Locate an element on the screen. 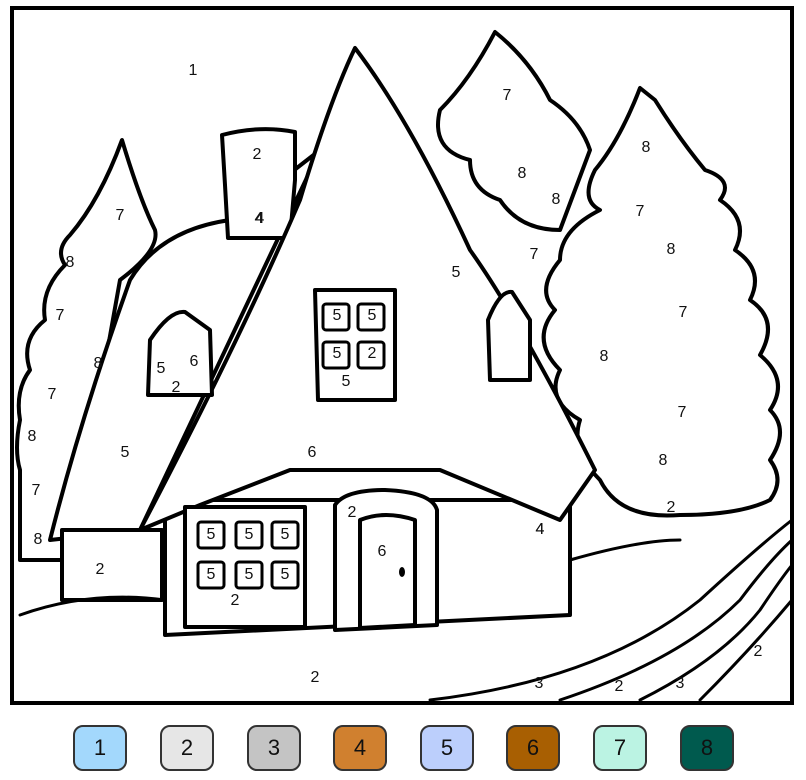  palette-number: 1 is located at coordinates (100, 747).